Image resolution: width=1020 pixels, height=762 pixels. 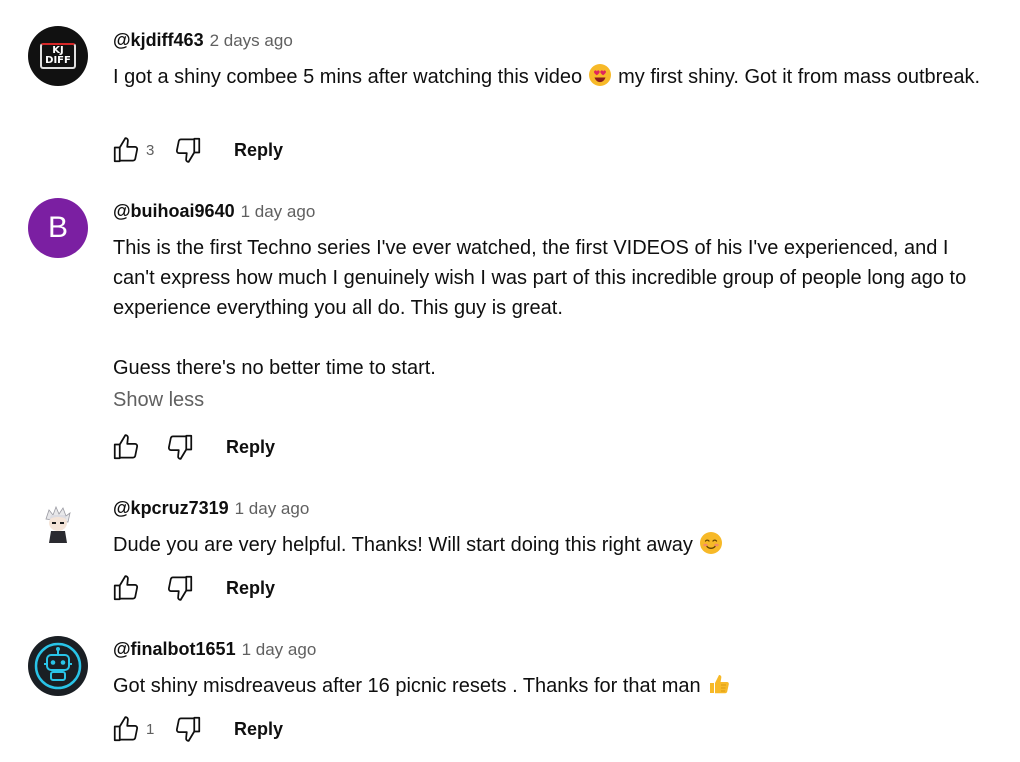 What do you see at coordinates (150, 729) in the screenshot?
I see `like-count: 1` at bounding box center [150, 729].